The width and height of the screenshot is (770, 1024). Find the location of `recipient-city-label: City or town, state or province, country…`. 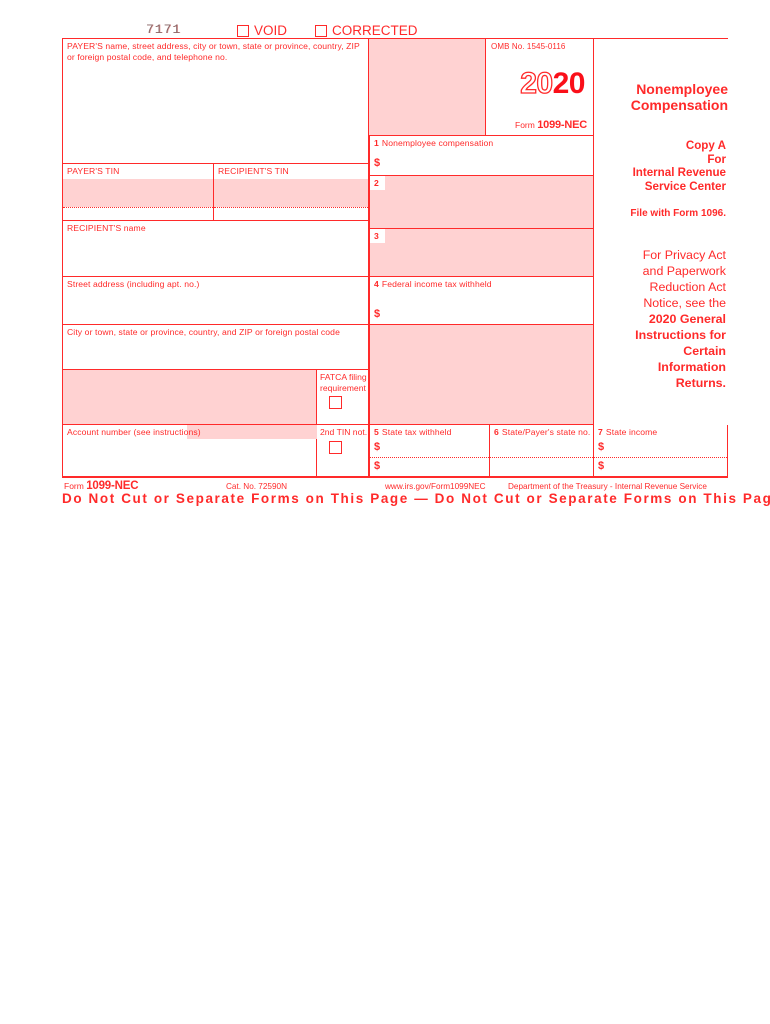

recipient-city-label: City or town, state or province, country… is located at coordinates (203, 332).